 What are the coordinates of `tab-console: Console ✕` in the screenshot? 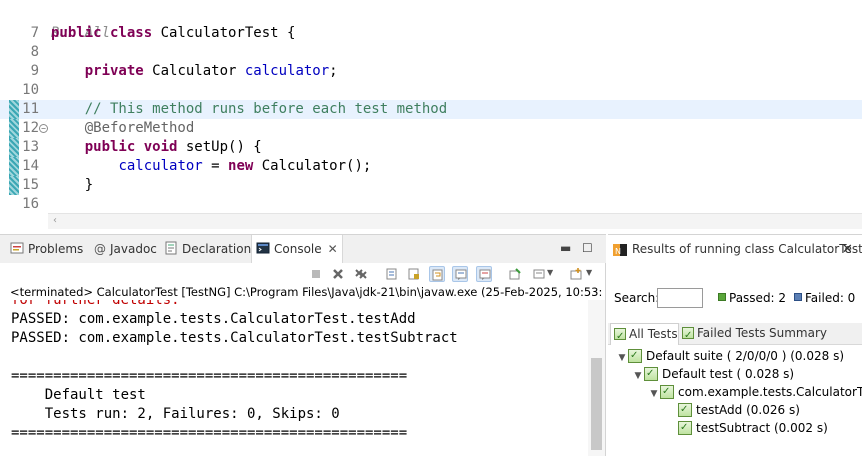 It's located at (297, 249).